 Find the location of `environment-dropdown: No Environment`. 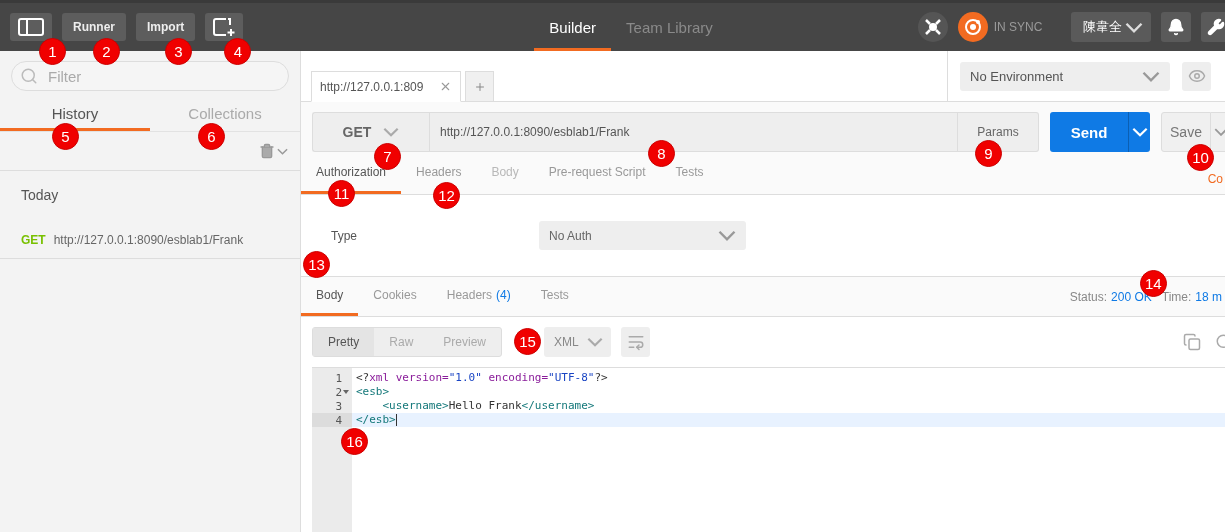

environment-dropdown: No Environment is located at coordinates (1065, 76).